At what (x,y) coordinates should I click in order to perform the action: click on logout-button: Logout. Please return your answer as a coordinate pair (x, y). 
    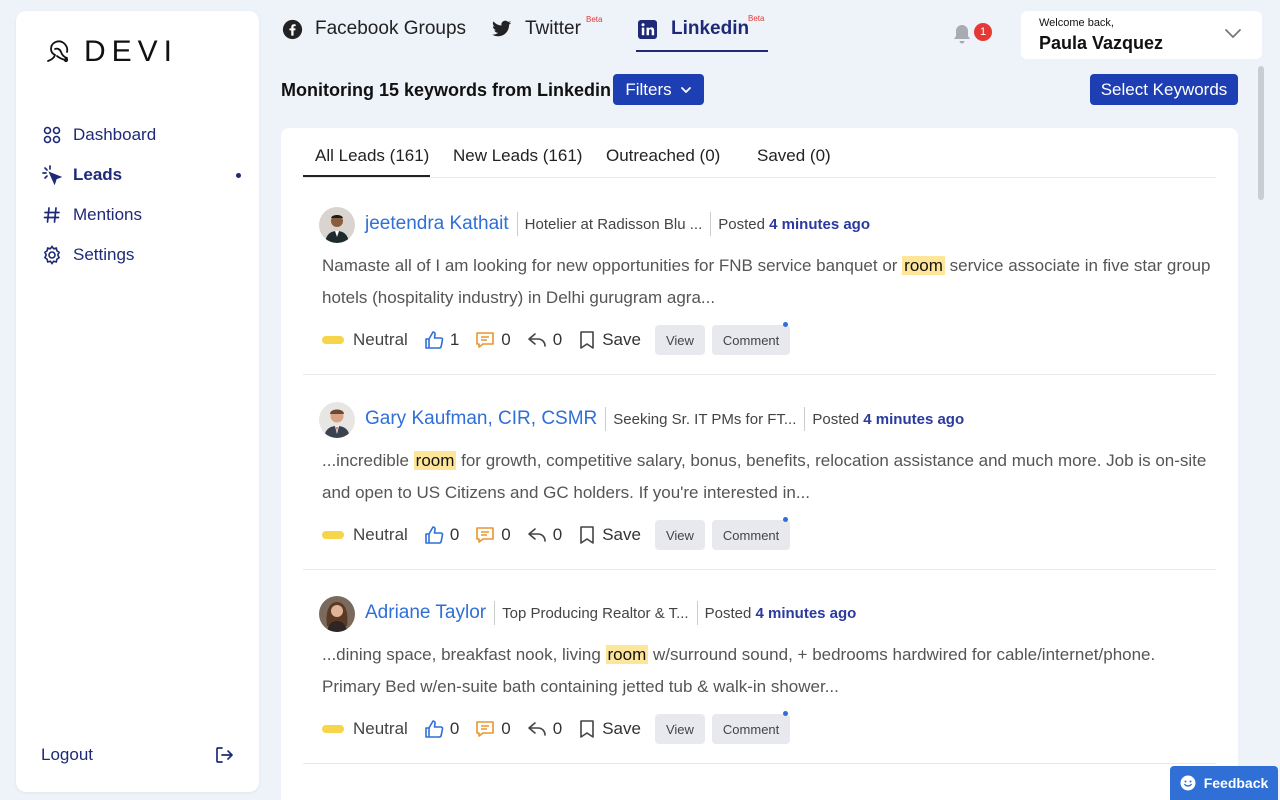
    Looking at the image, I should click on (137, 755).